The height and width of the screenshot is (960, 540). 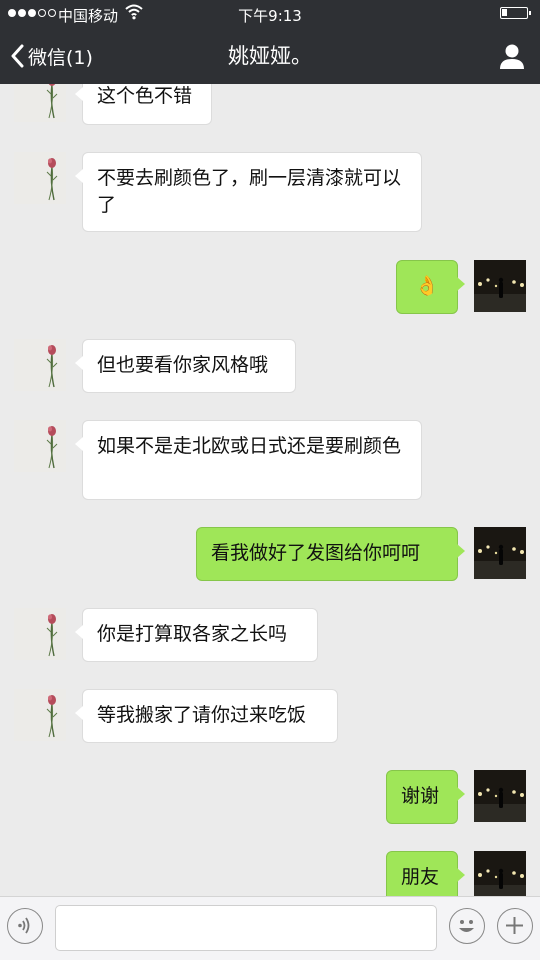 I want to click on emoji-button, so click(x=467, y=926).